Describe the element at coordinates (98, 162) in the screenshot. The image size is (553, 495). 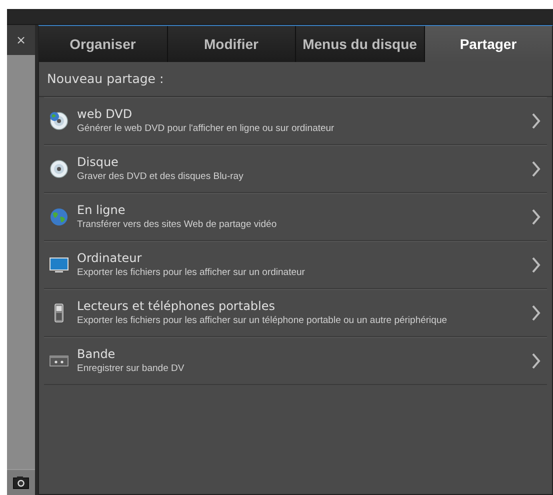
I see `option-title: Disque` at that location.